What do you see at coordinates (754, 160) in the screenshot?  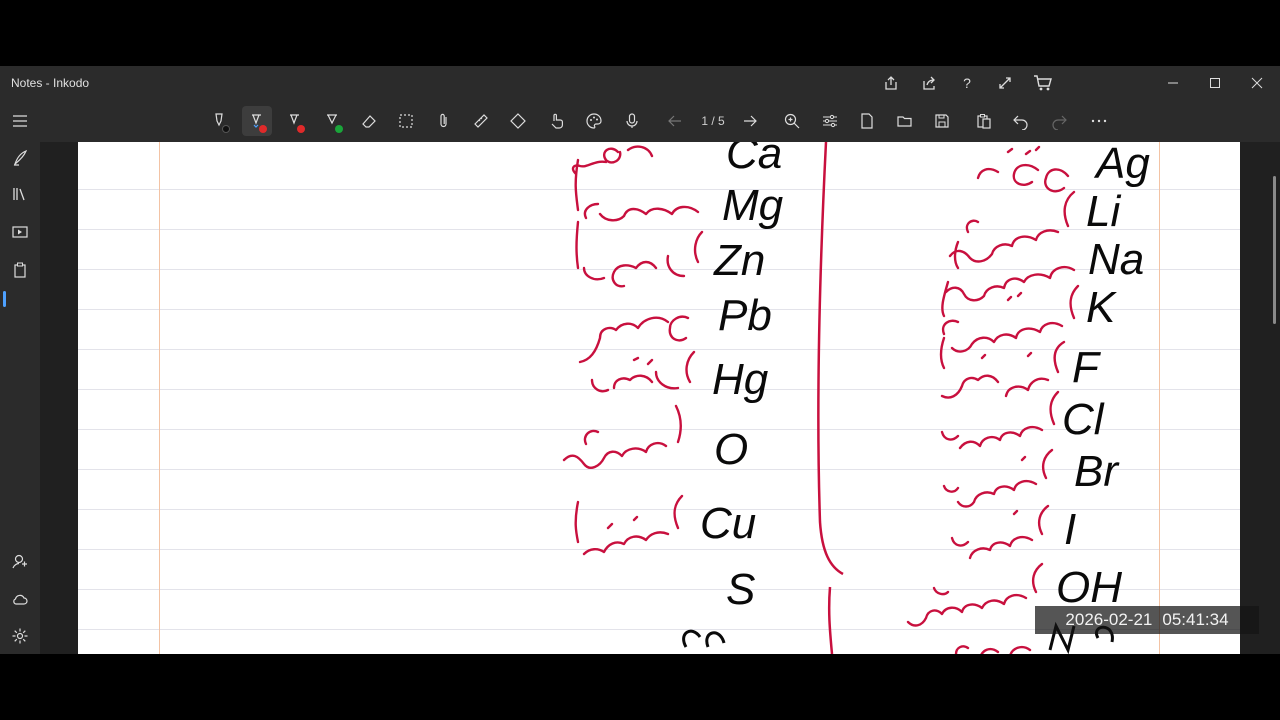 I see `symbol-ca: Ca` at bounding box center [754, 160].